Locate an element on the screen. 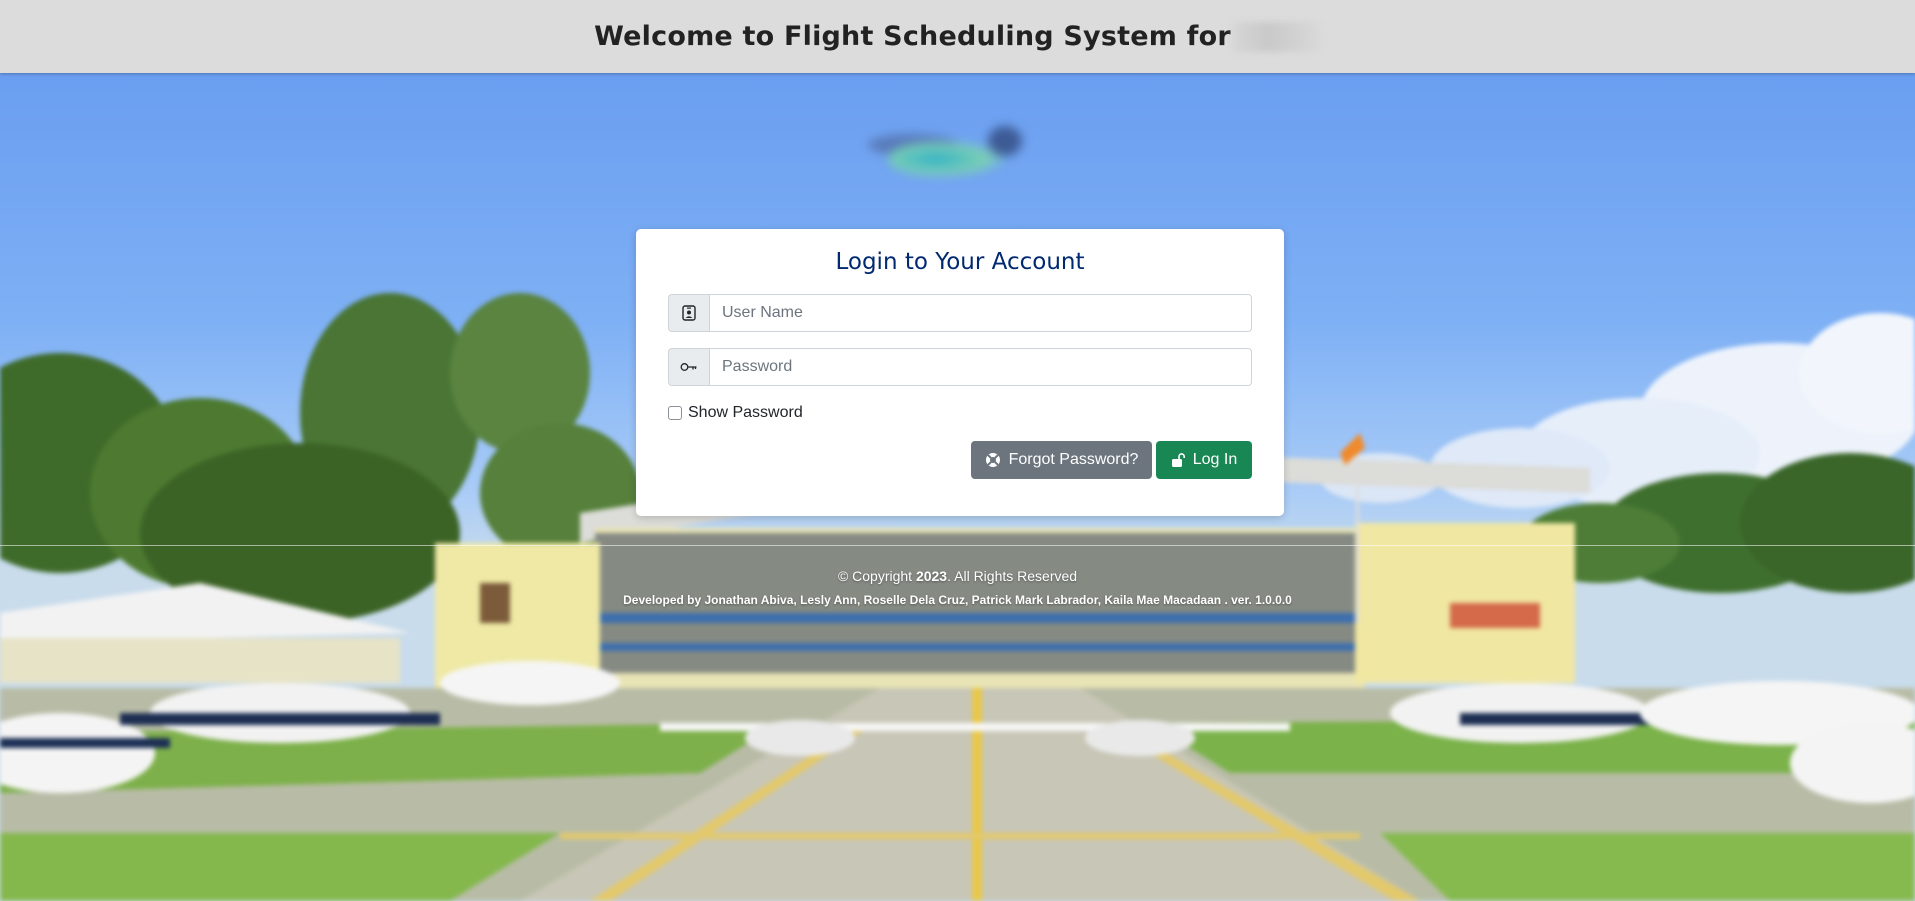 The image size is (1915, 901). key-icon is located at coordinates (688, 367).